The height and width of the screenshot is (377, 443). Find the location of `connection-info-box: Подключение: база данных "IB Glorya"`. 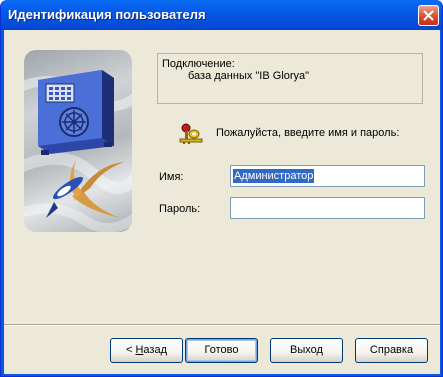

connection-info-box: Подключение: база данных "IB Glorya" is located at coordinates (290, 78).